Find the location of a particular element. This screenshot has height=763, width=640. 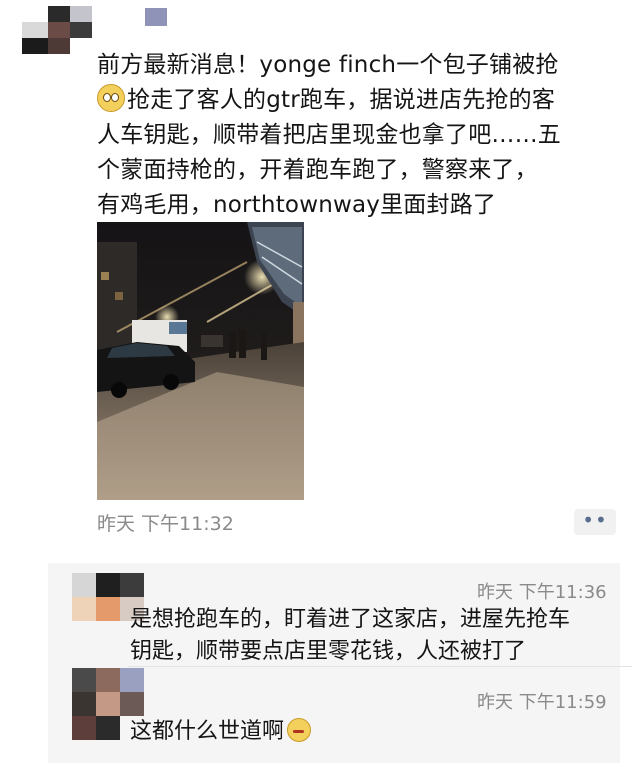

post-line: 人车钥匙，顺带着把店里现金也拿了吧……五 is located at coordinates (329, 135).